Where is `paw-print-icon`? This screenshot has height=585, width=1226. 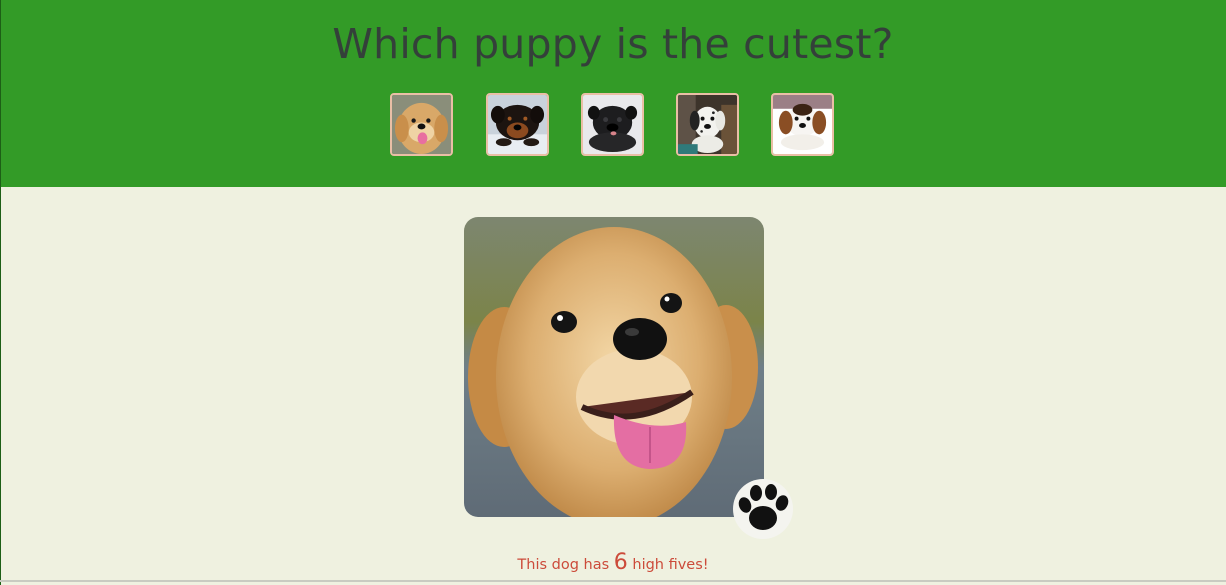
paw-print-icon is located at coordinates (763, 509).